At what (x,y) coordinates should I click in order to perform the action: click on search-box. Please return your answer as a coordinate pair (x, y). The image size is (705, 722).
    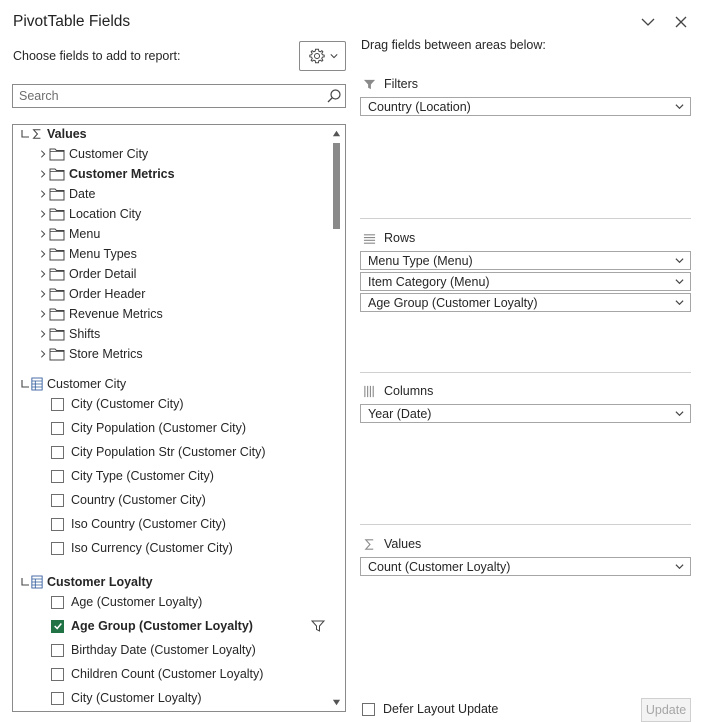
    Looking at the image, I should click on (179, 96).